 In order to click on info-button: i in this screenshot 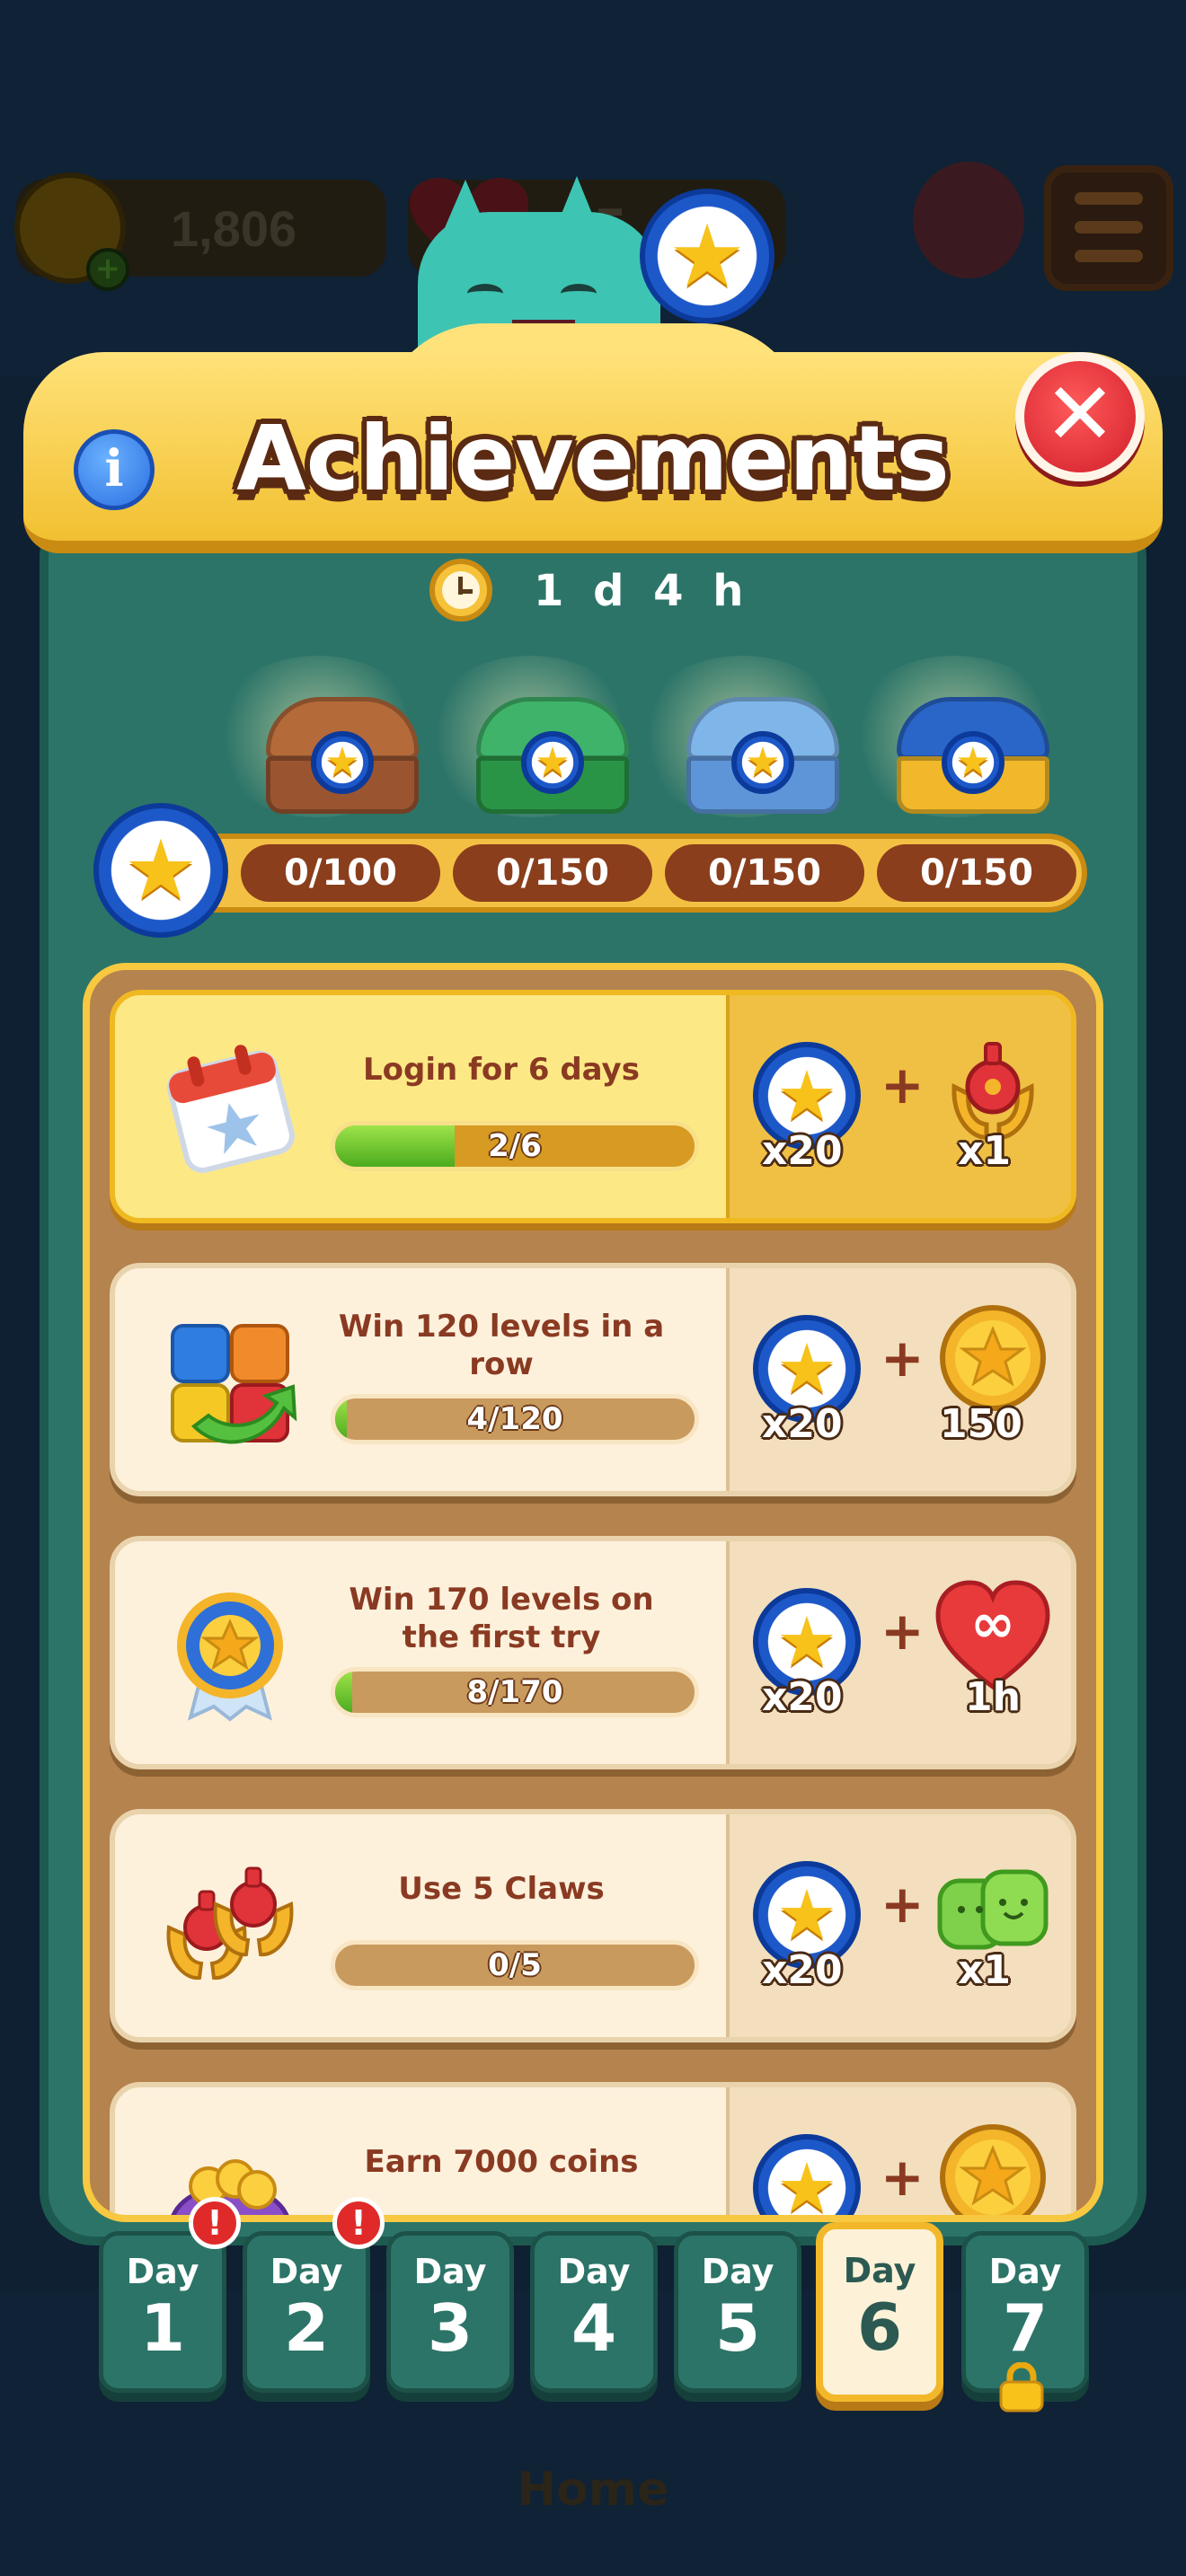, I will do `click(114, 469)`.